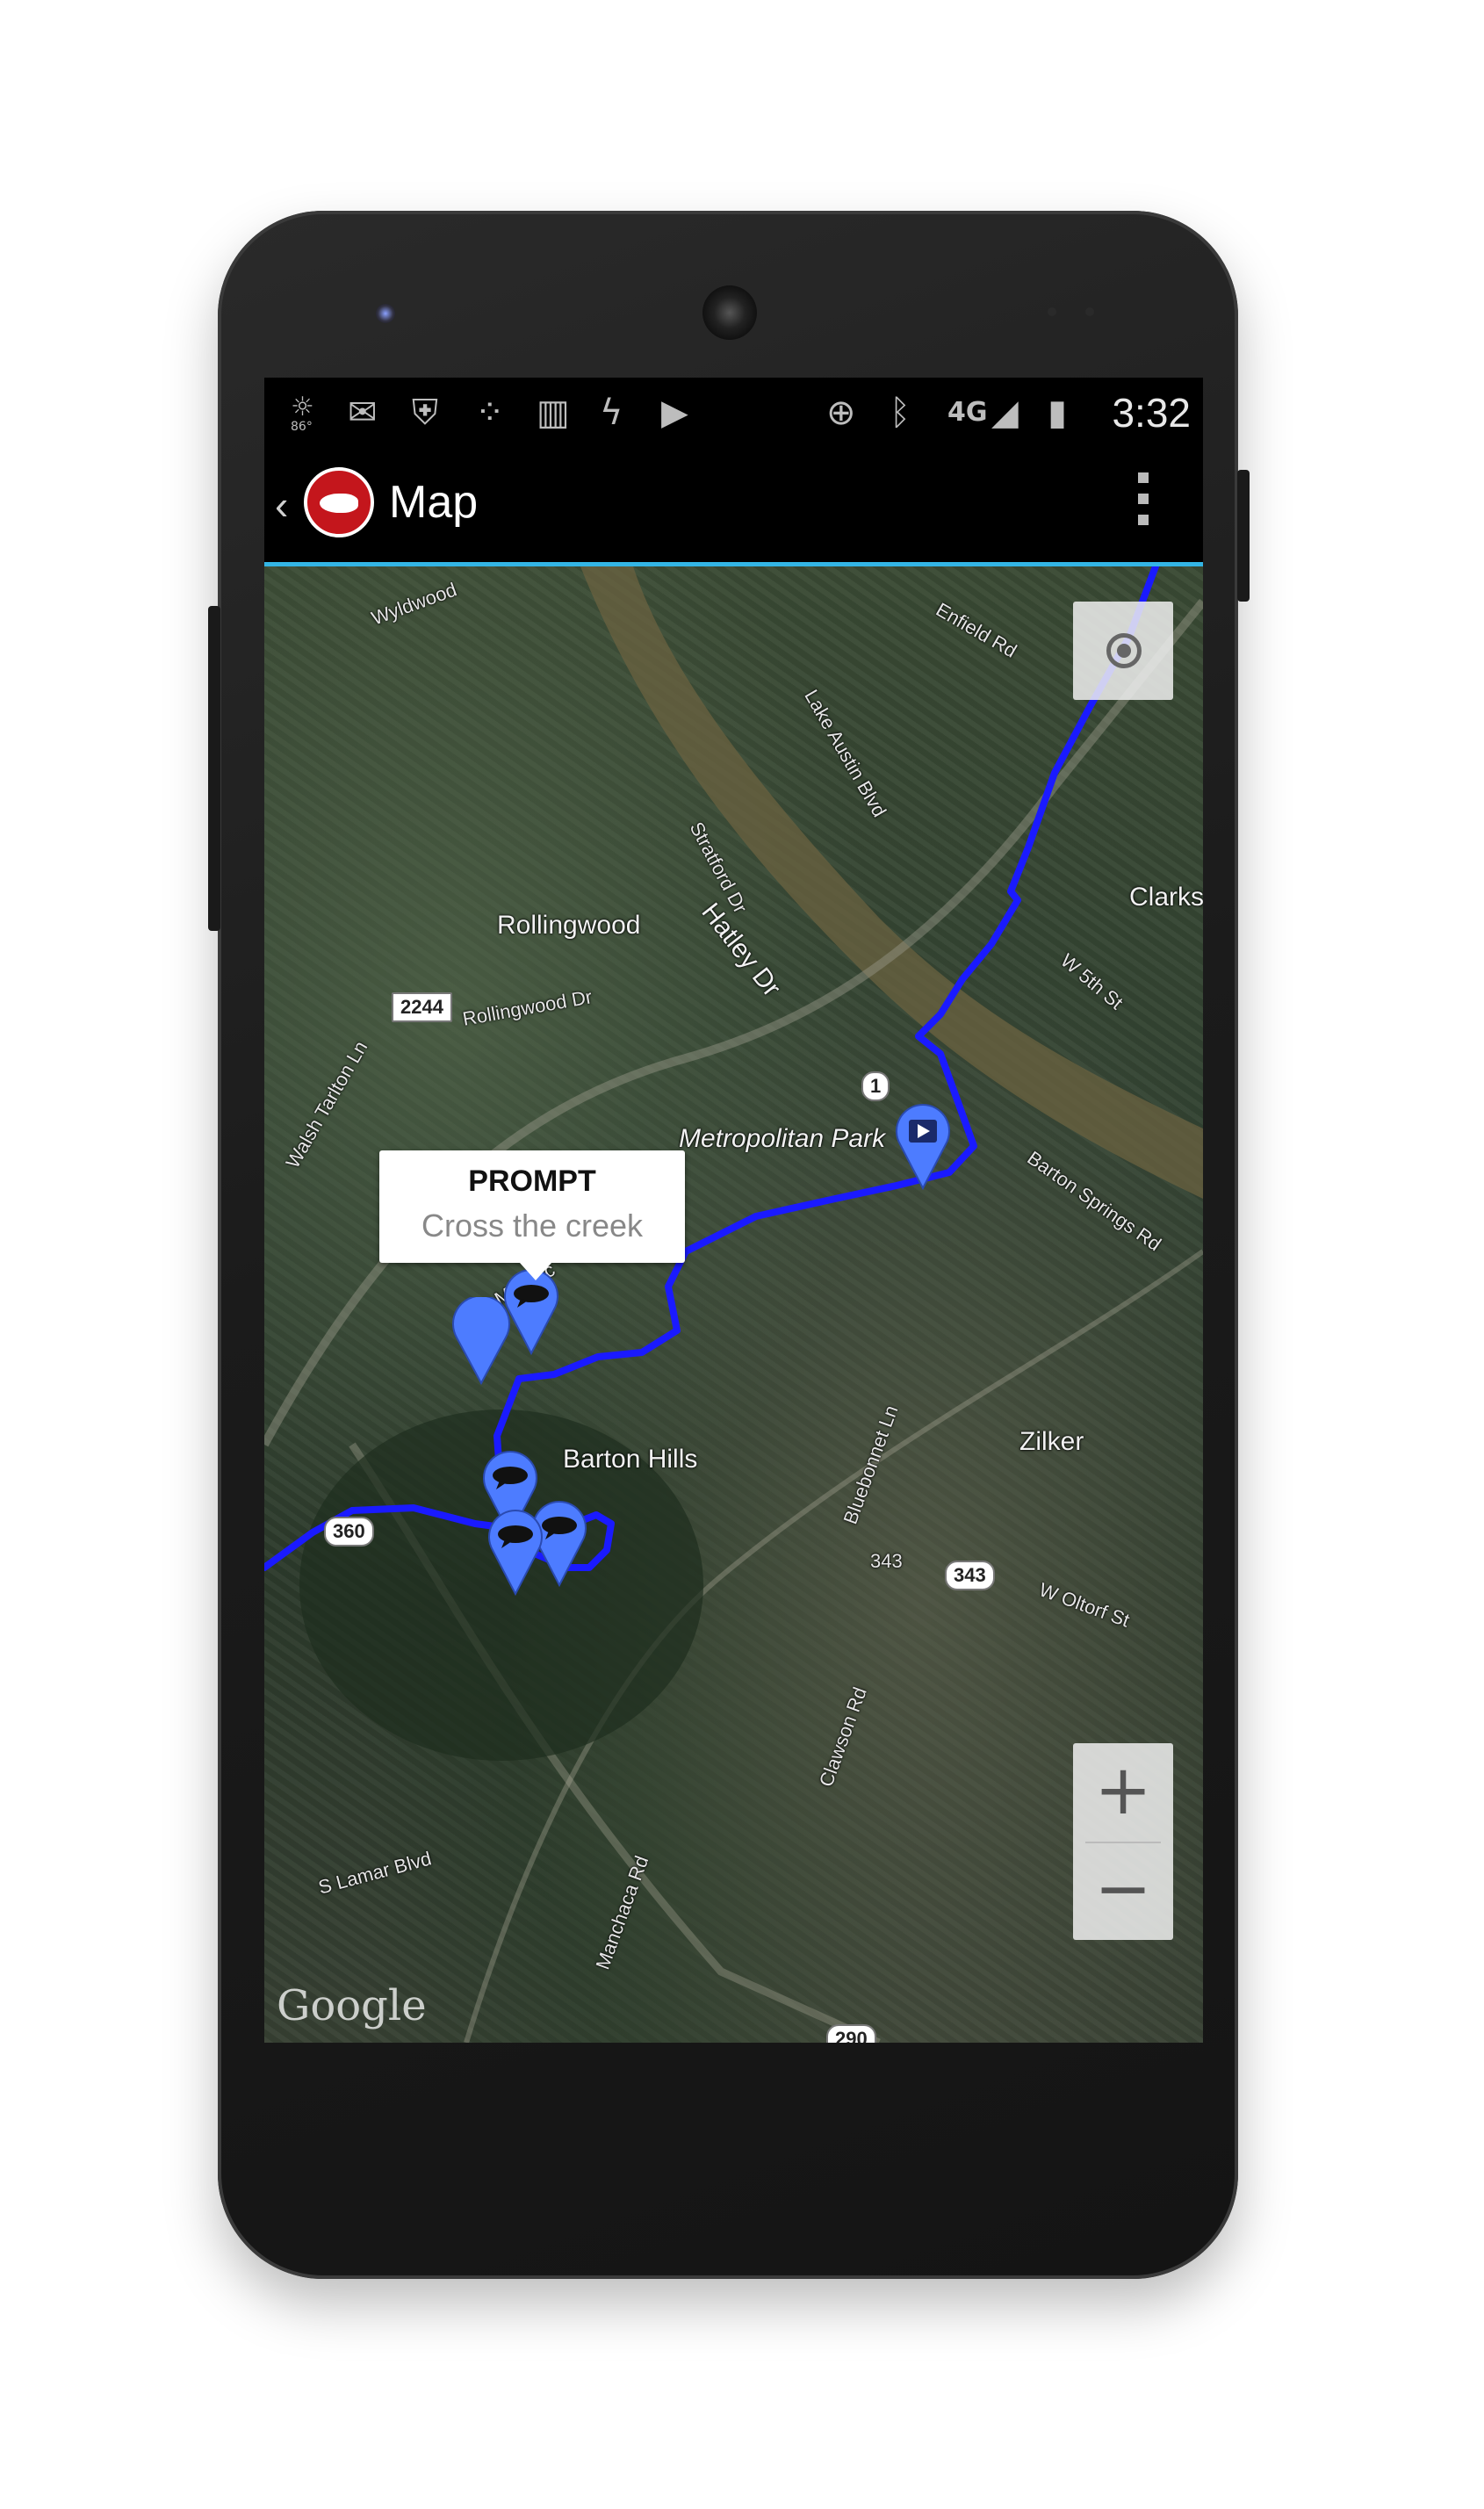 This screenshot has height=2509, width=1484. Describe the element at coordinates (1051, 1441) in the screenshot. I see `map-label-zilker: Zilker` at that location.